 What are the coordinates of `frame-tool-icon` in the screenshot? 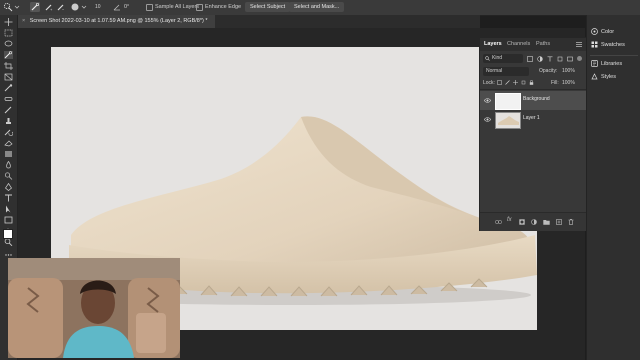 It's located at (8, 77).